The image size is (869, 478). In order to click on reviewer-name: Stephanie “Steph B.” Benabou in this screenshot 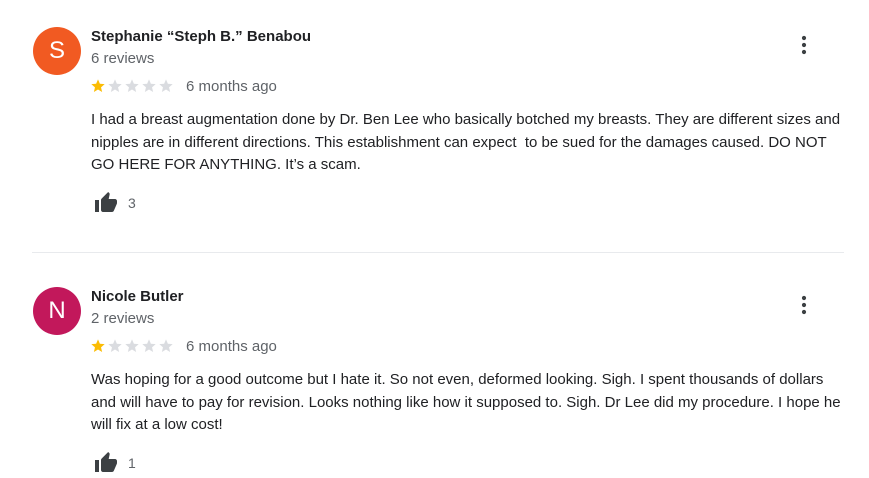, I will do `click(201, 36)`.